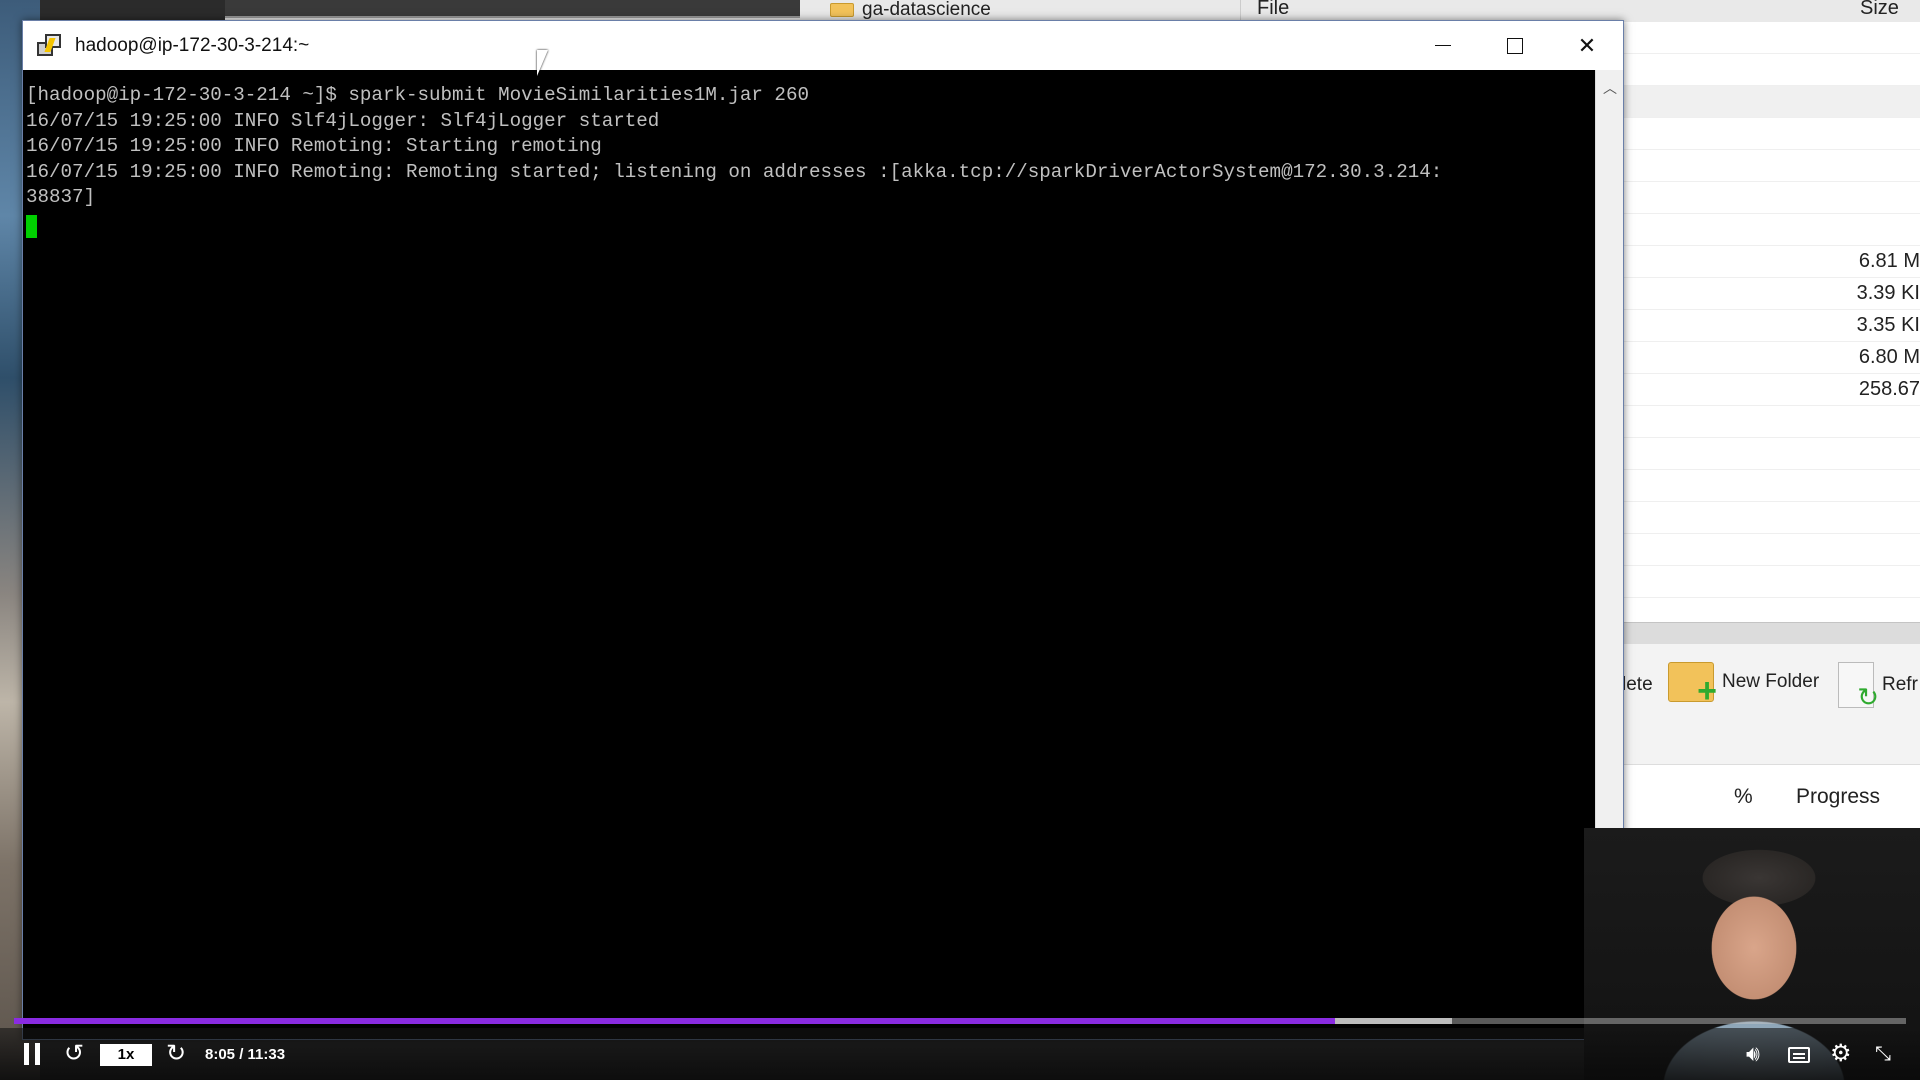 The image size is (1920, 1080). I want to click on terminal-cursor, so click(31, 226).